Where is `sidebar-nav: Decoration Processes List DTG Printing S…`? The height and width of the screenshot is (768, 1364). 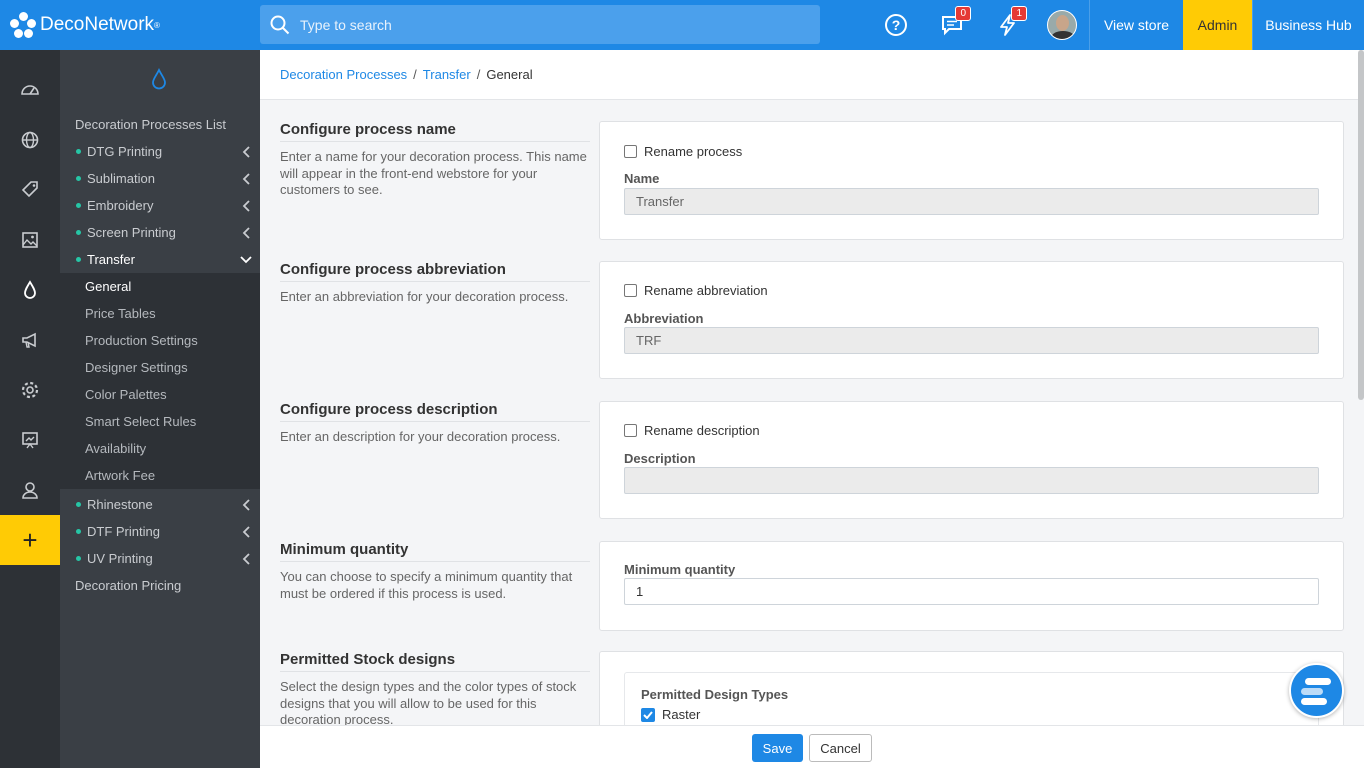 sidebar-nav: Decoration Processes List DTG Printing S… is located at coordinates (160, 409).